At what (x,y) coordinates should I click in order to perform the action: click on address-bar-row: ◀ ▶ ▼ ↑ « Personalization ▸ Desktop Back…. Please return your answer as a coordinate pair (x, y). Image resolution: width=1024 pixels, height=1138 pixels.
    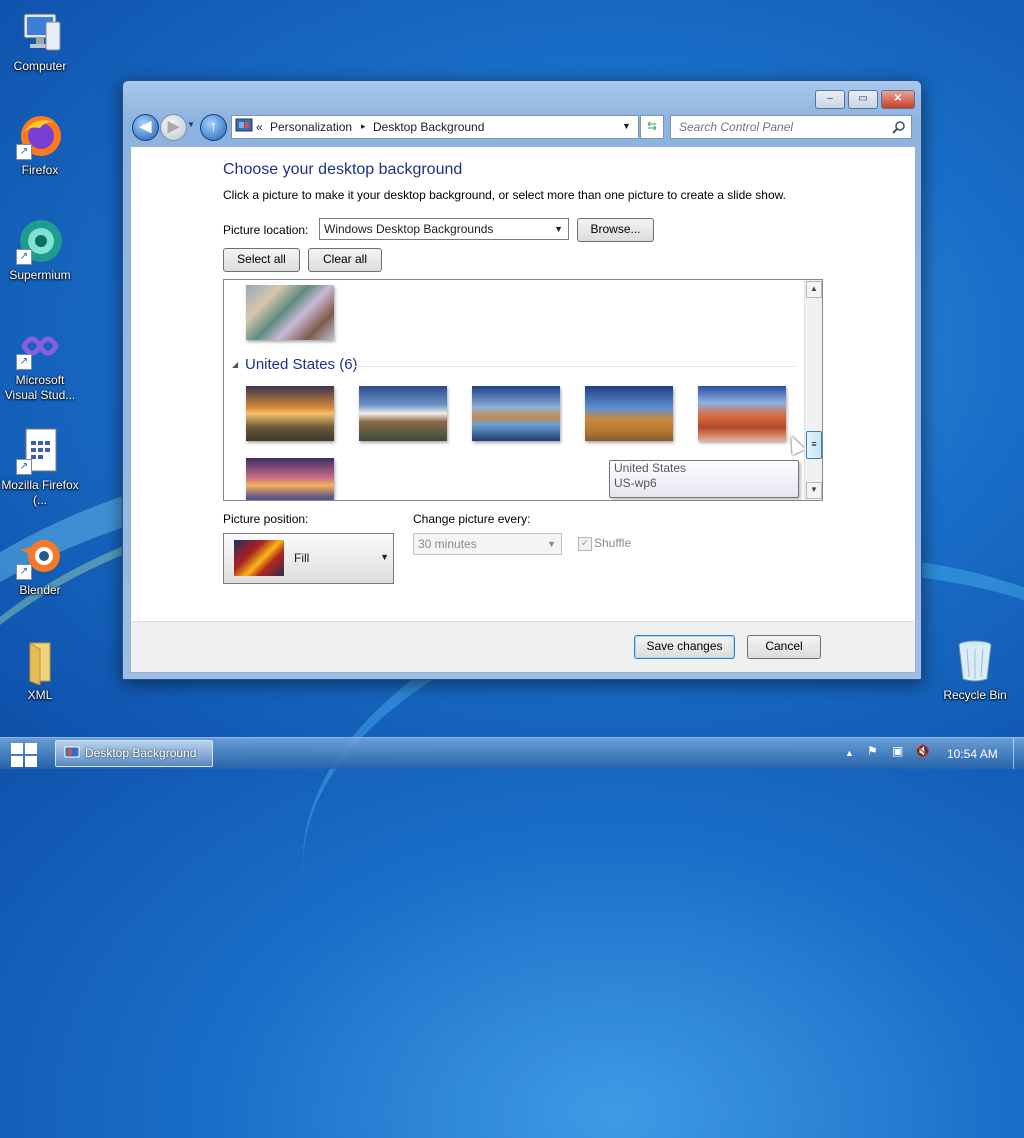
    Looking at the image, I should click on (521, 127).